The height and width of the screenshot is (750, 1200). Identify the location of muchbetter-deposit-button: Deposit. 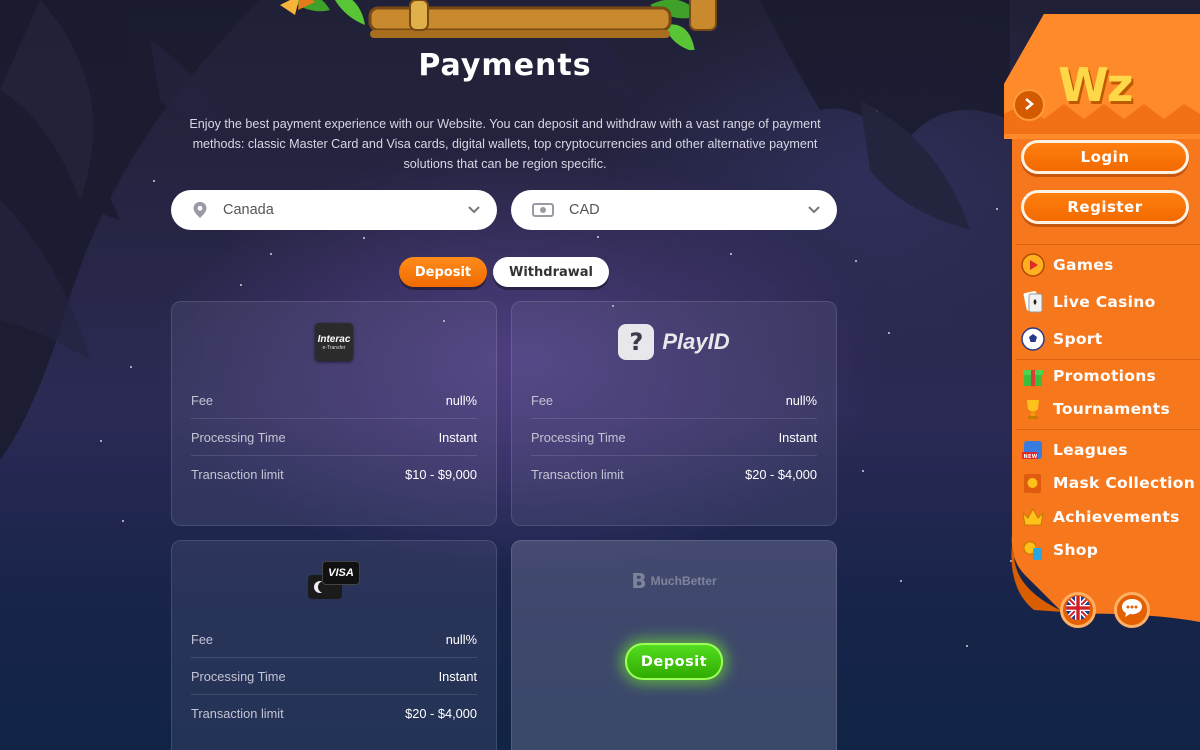
(674, 661).